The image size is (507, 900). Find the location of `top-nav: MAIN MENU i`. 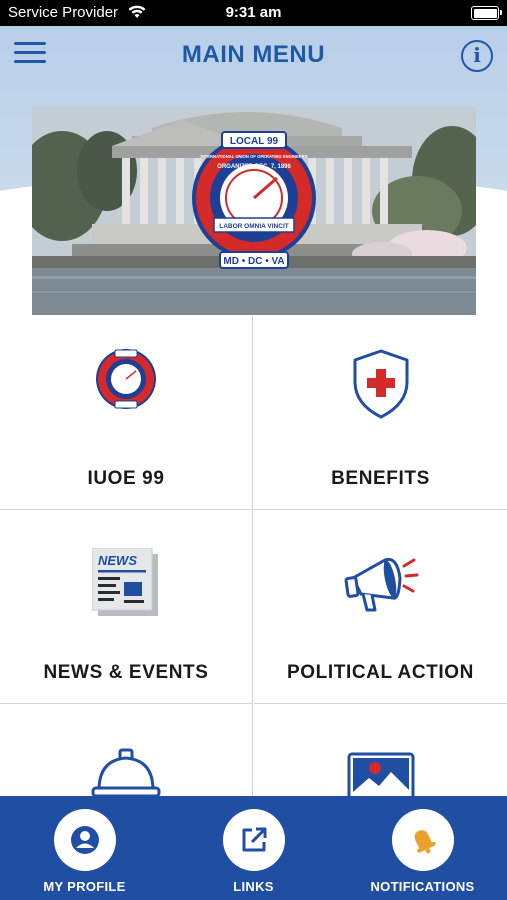

top-nav: MAIN MENU i is located at coordinates (253, 56).